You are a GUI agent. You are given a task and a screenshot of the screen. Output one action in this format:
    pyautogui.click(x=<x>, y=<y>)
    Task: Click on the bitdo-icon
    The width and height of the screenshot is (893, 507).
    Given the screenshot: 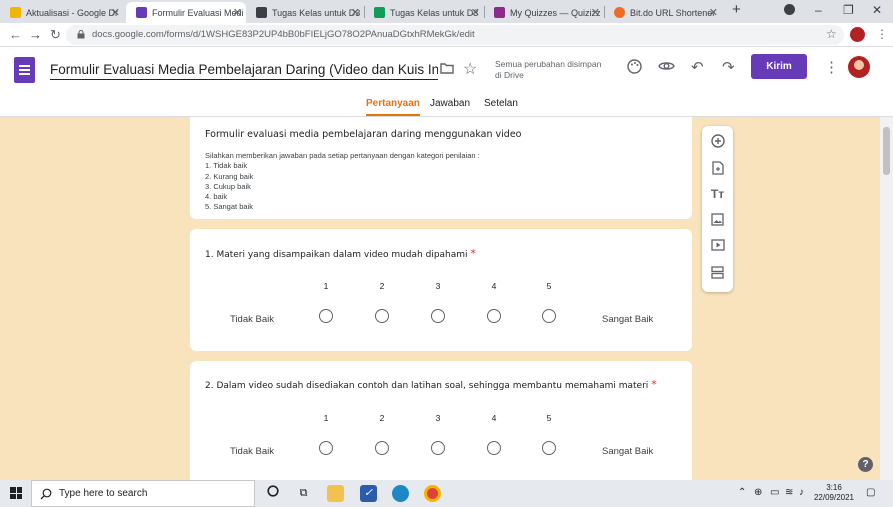 What is the action you would take?
    pyautogui.click(x=619, y=12)
    